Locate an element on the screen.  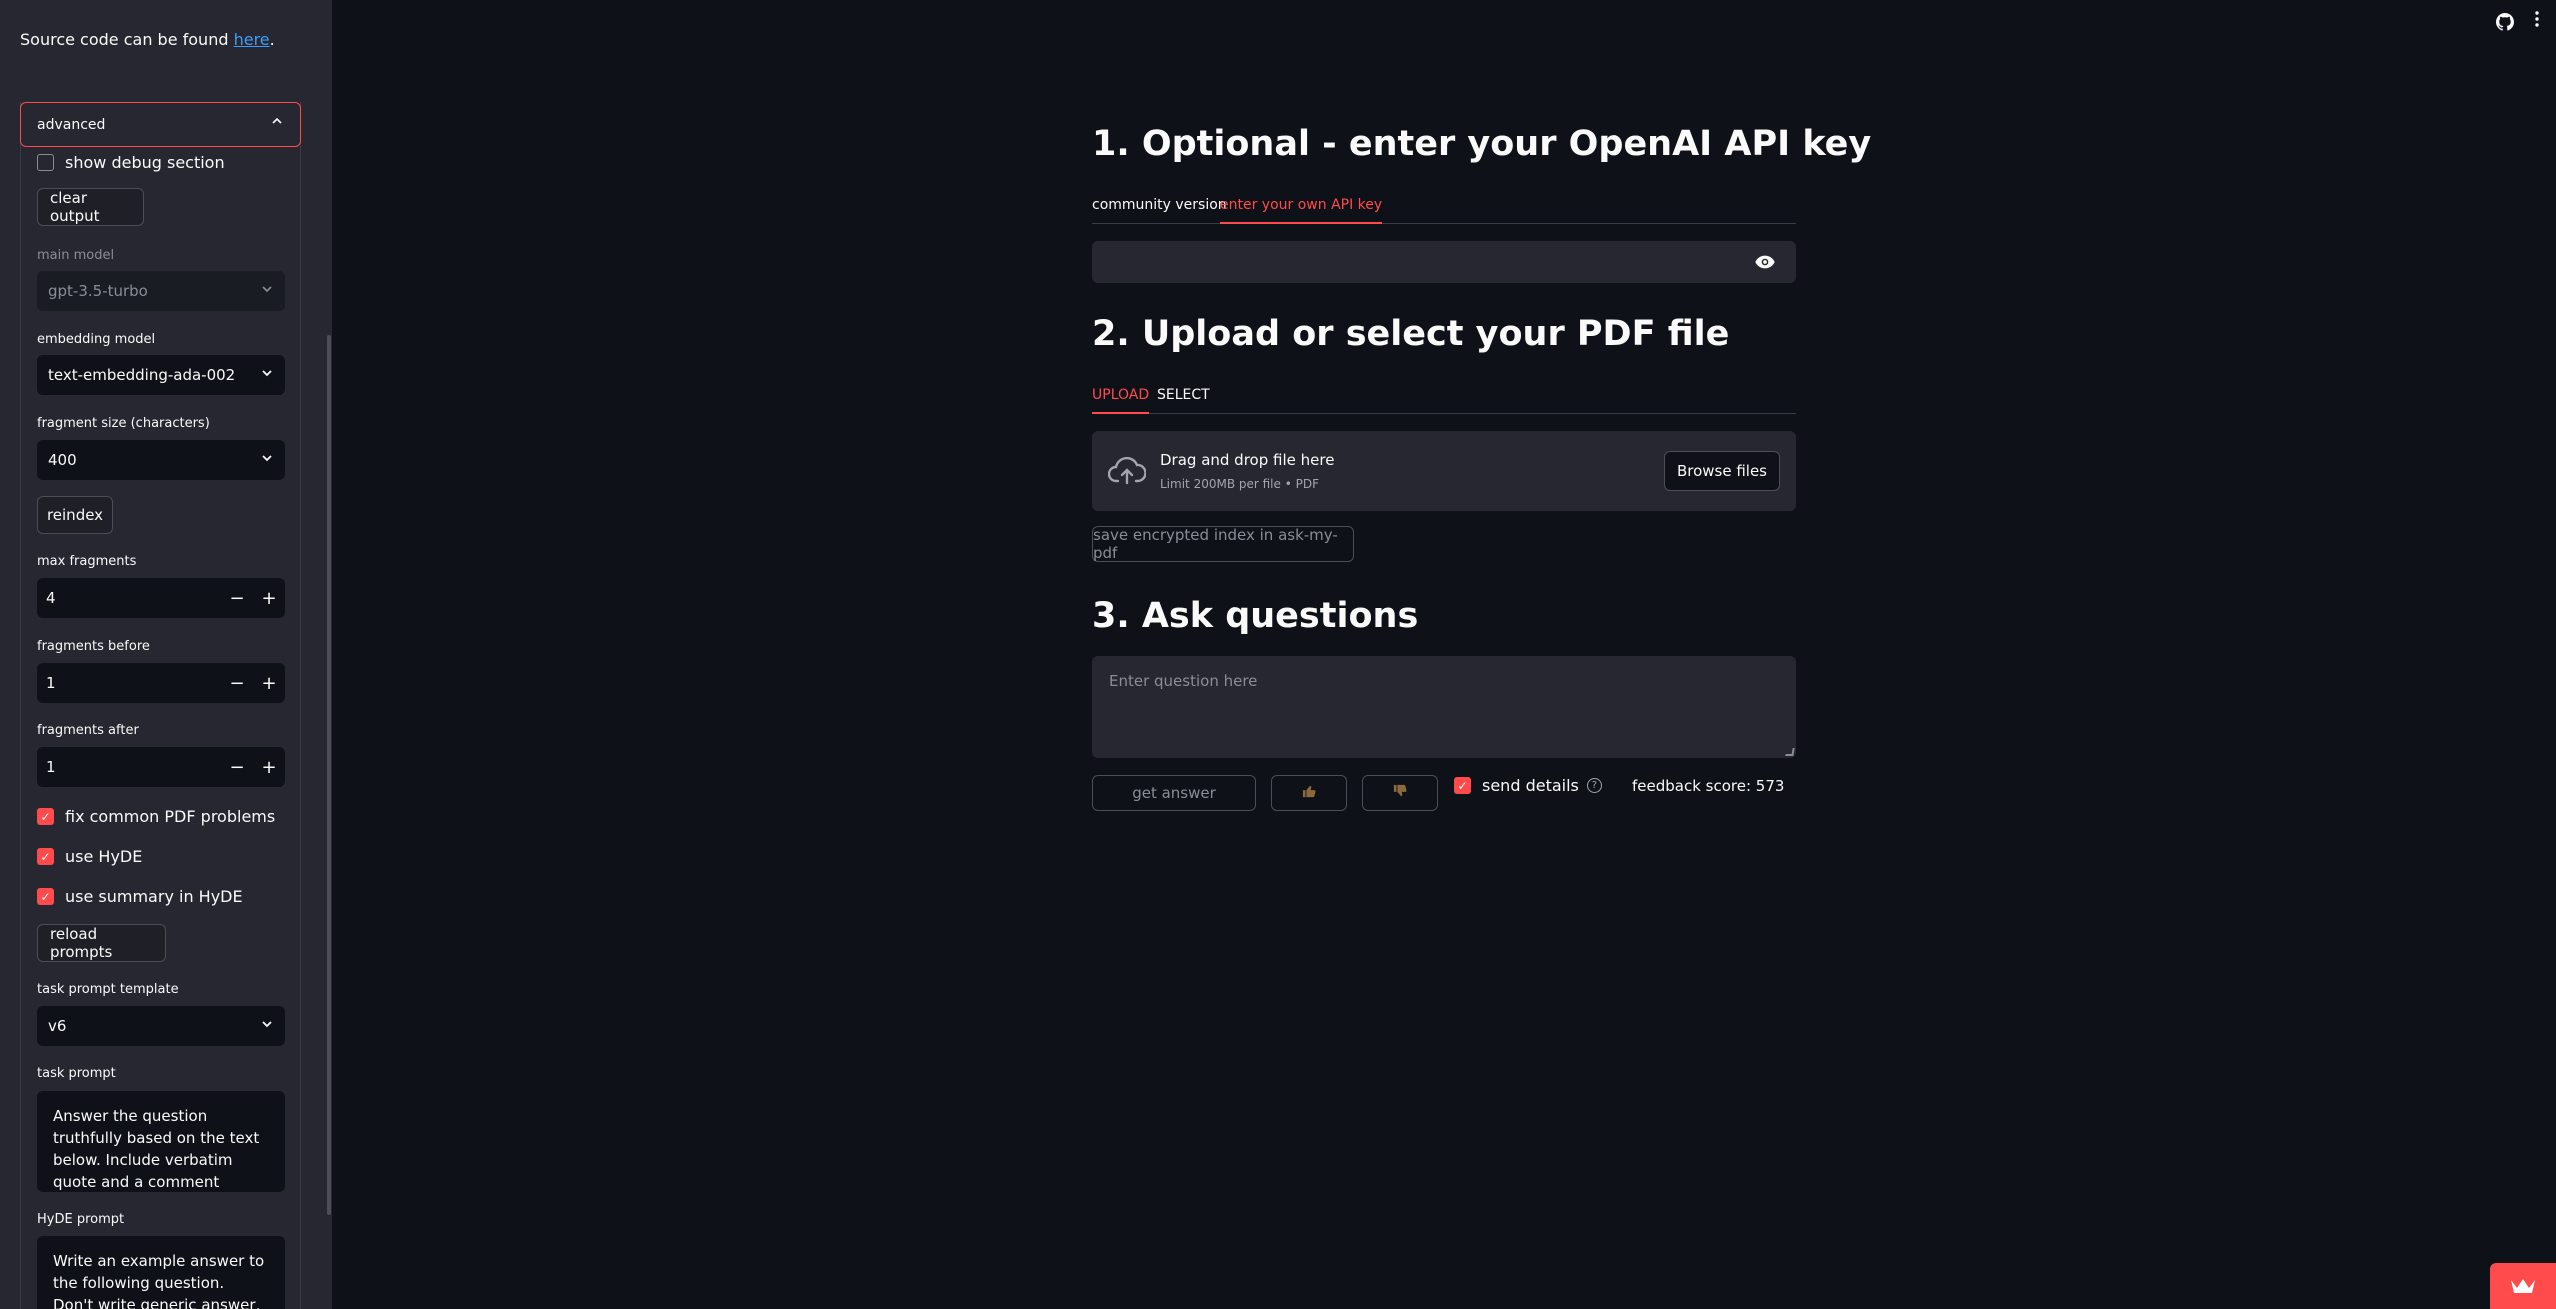
tab-select: SELECT is located at coordinates (1183, 399).